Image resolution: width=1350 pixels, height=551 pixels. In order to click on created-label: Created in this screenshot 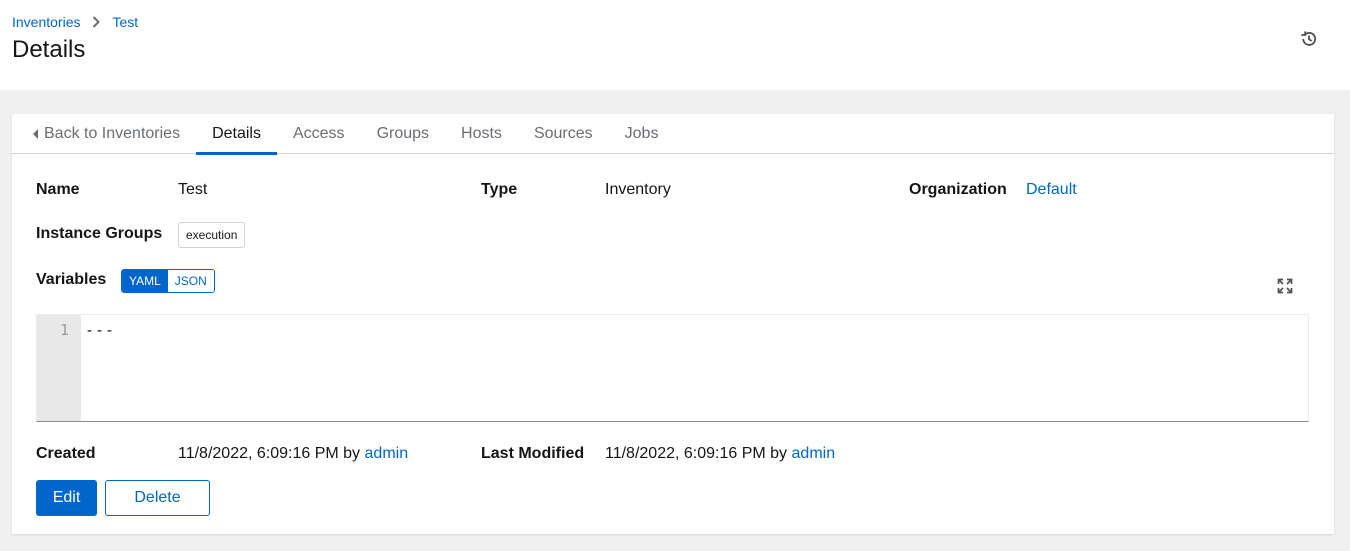, I will do `click(66, 453)`.